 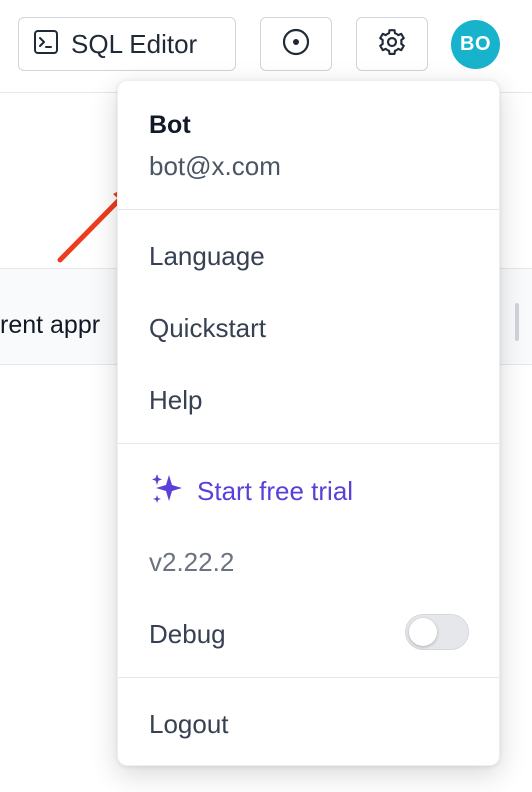 I want to click on circle-dot-icon, so click(x=296, y=44).